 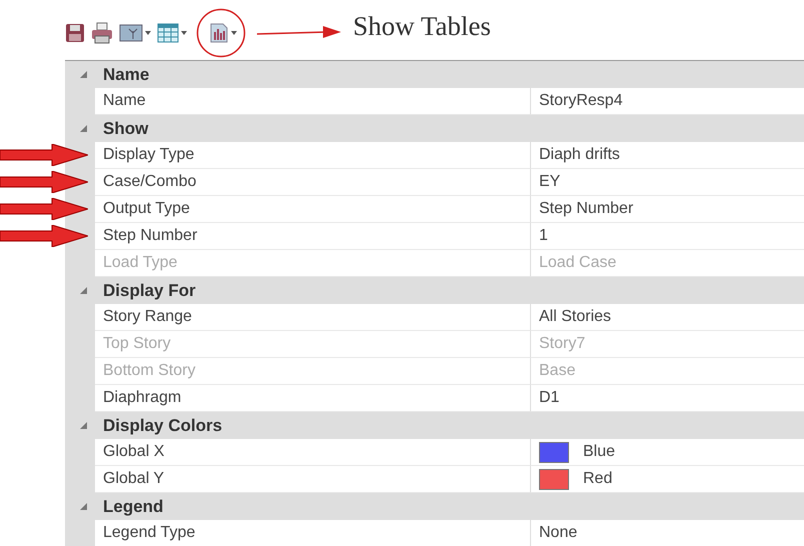 I want to click on printer-icon, so click(x=102, y=33).